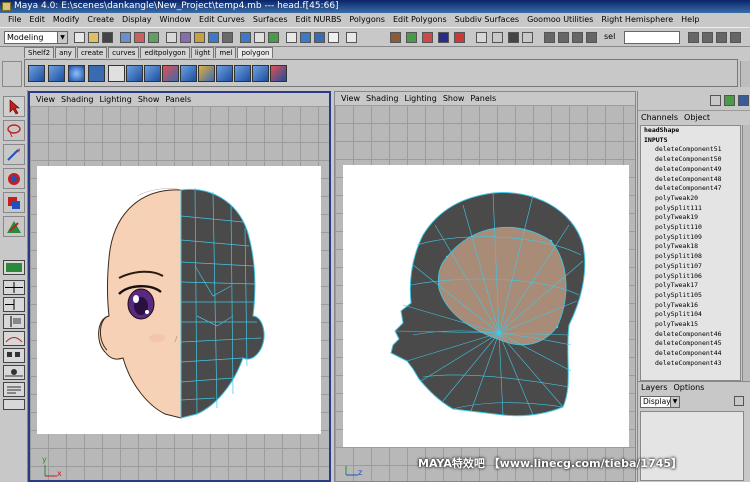  What do you see at coordinates (226, 52) in the screenshot?
I see `shelf-tab-mel: mel` at bounding box center [226, 52].